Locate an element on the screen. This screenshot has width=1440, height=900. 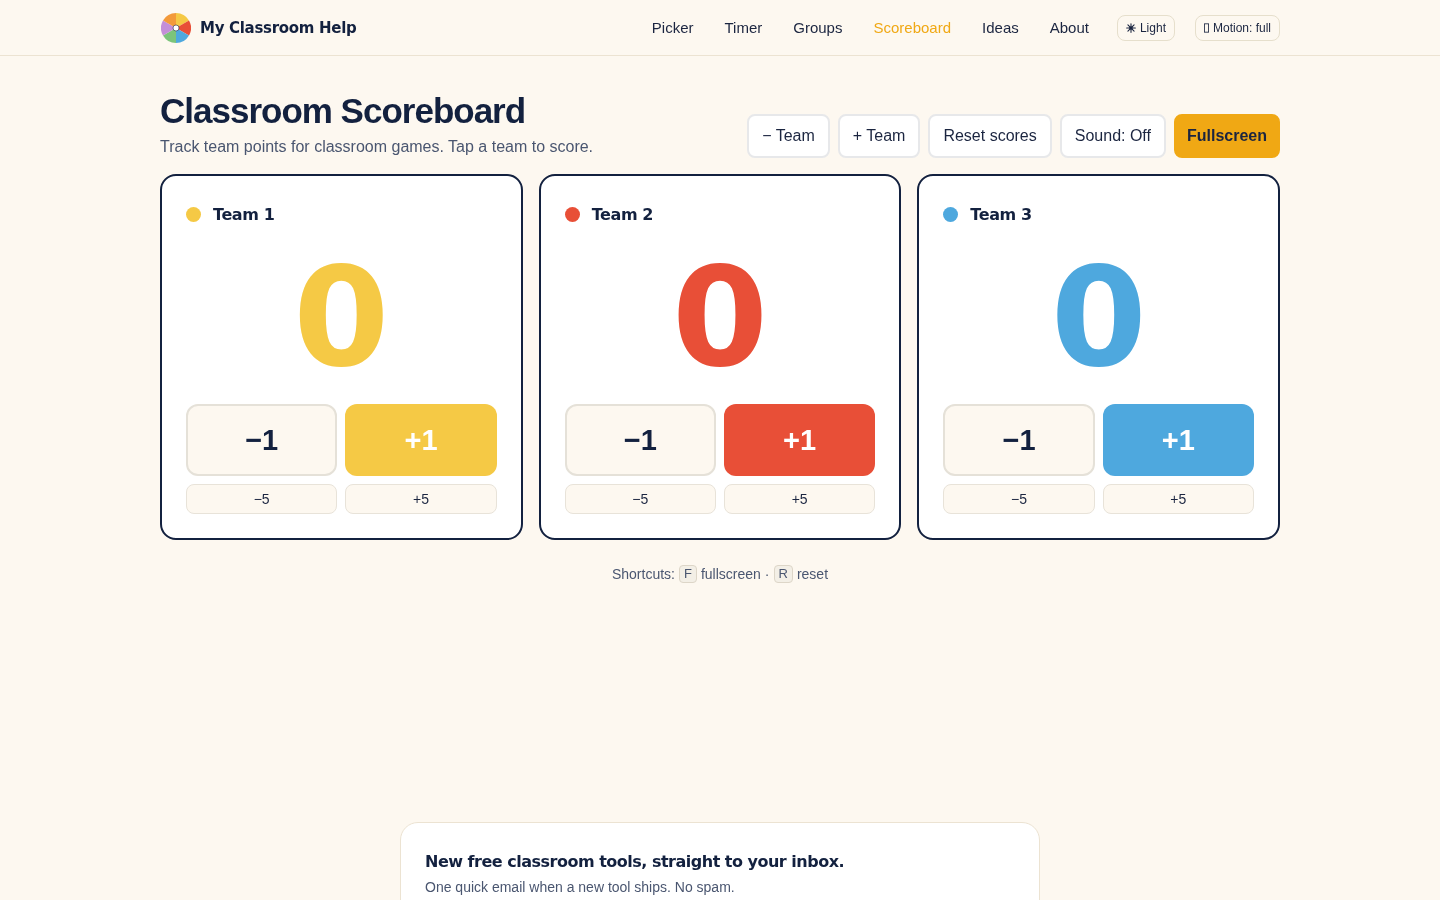
nav-link: Ideas is located at coordinates (1000, 27).